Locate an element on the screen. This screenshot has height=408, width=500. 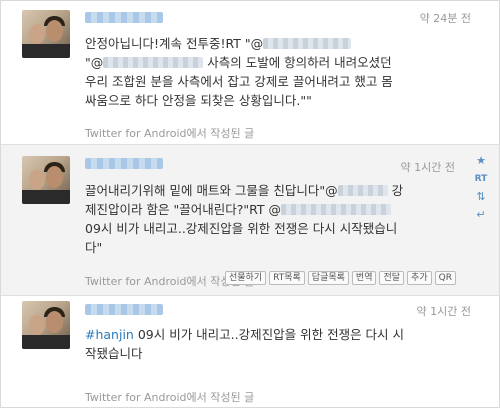
tweet-line: "@ is located at coordinates (94, 62).